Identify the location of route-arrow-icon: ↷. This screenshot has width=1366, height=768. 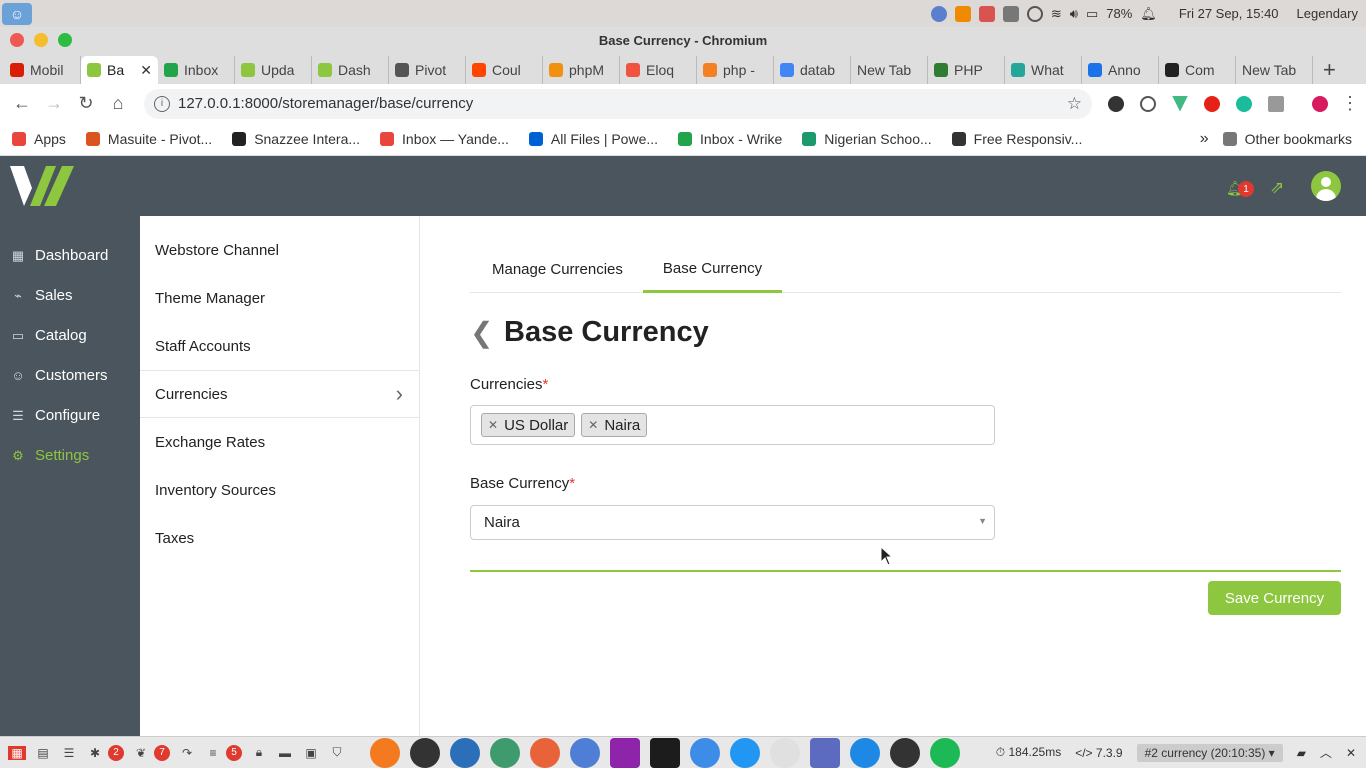
(187, 753).